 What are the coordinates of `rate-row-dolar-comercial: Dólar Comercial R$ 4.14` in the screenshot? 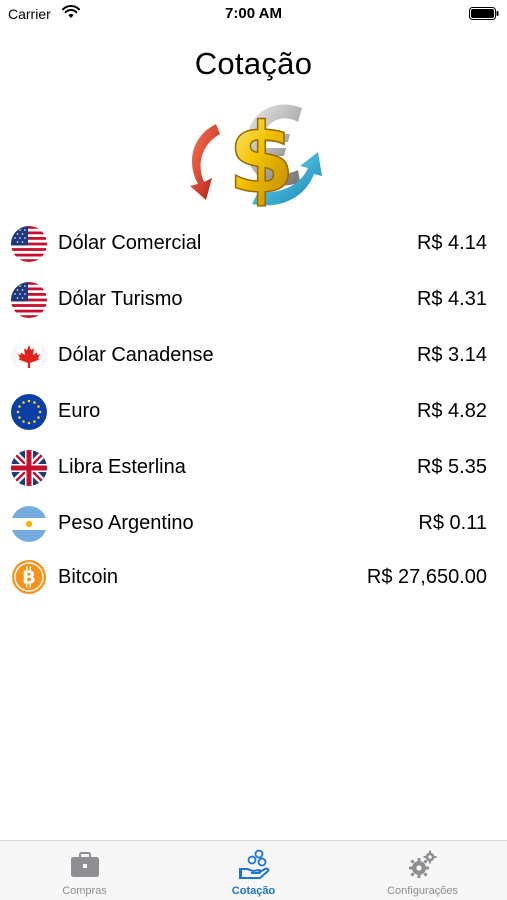 It's located at (253, 244).